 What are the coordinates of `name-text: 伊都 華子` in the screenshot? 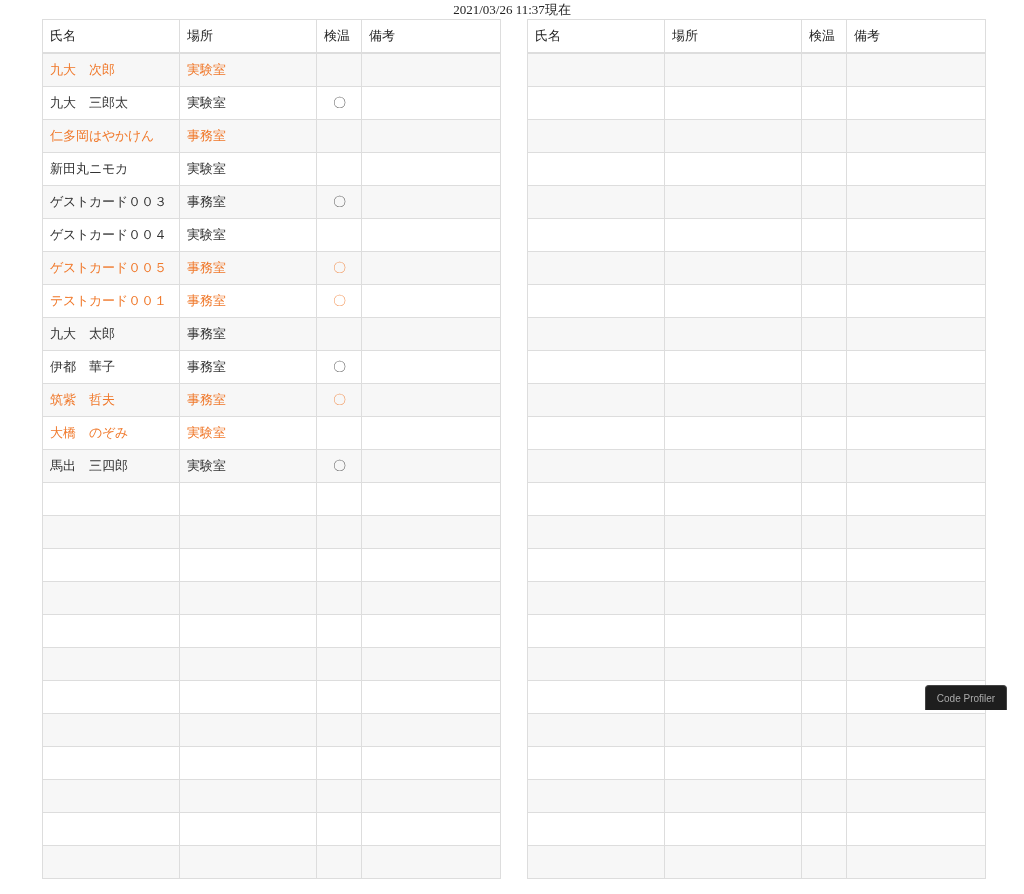 It's located at (82, 366).